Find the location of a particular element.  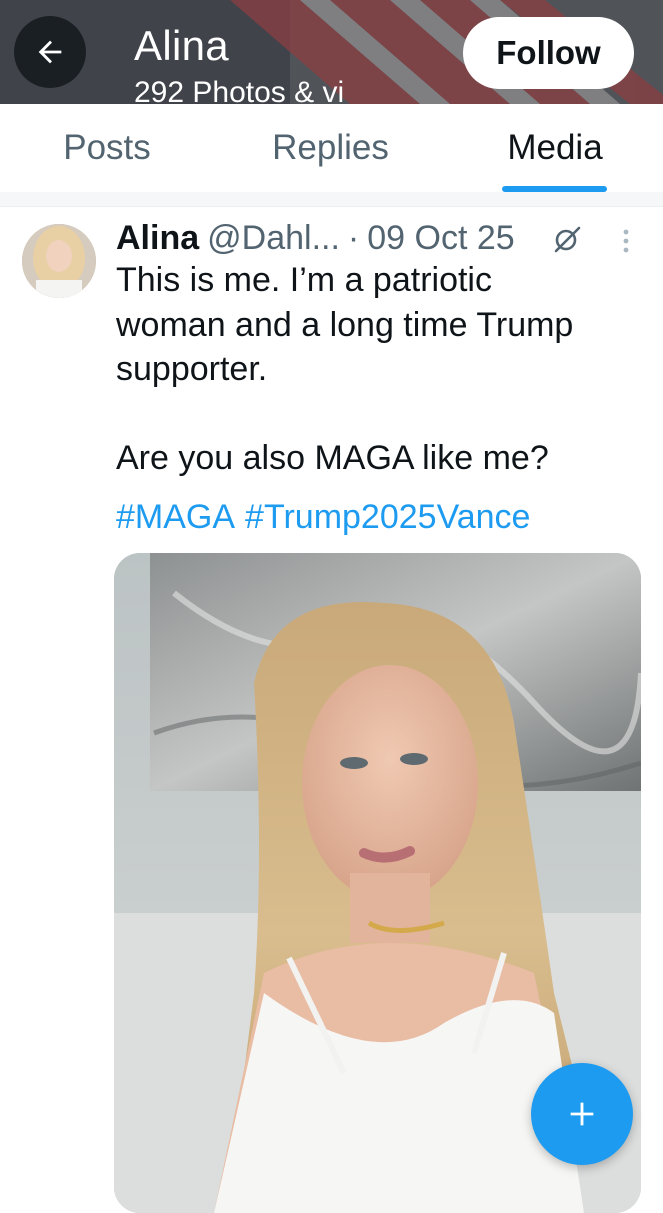

section-divider is located at coordinates (331, 199).